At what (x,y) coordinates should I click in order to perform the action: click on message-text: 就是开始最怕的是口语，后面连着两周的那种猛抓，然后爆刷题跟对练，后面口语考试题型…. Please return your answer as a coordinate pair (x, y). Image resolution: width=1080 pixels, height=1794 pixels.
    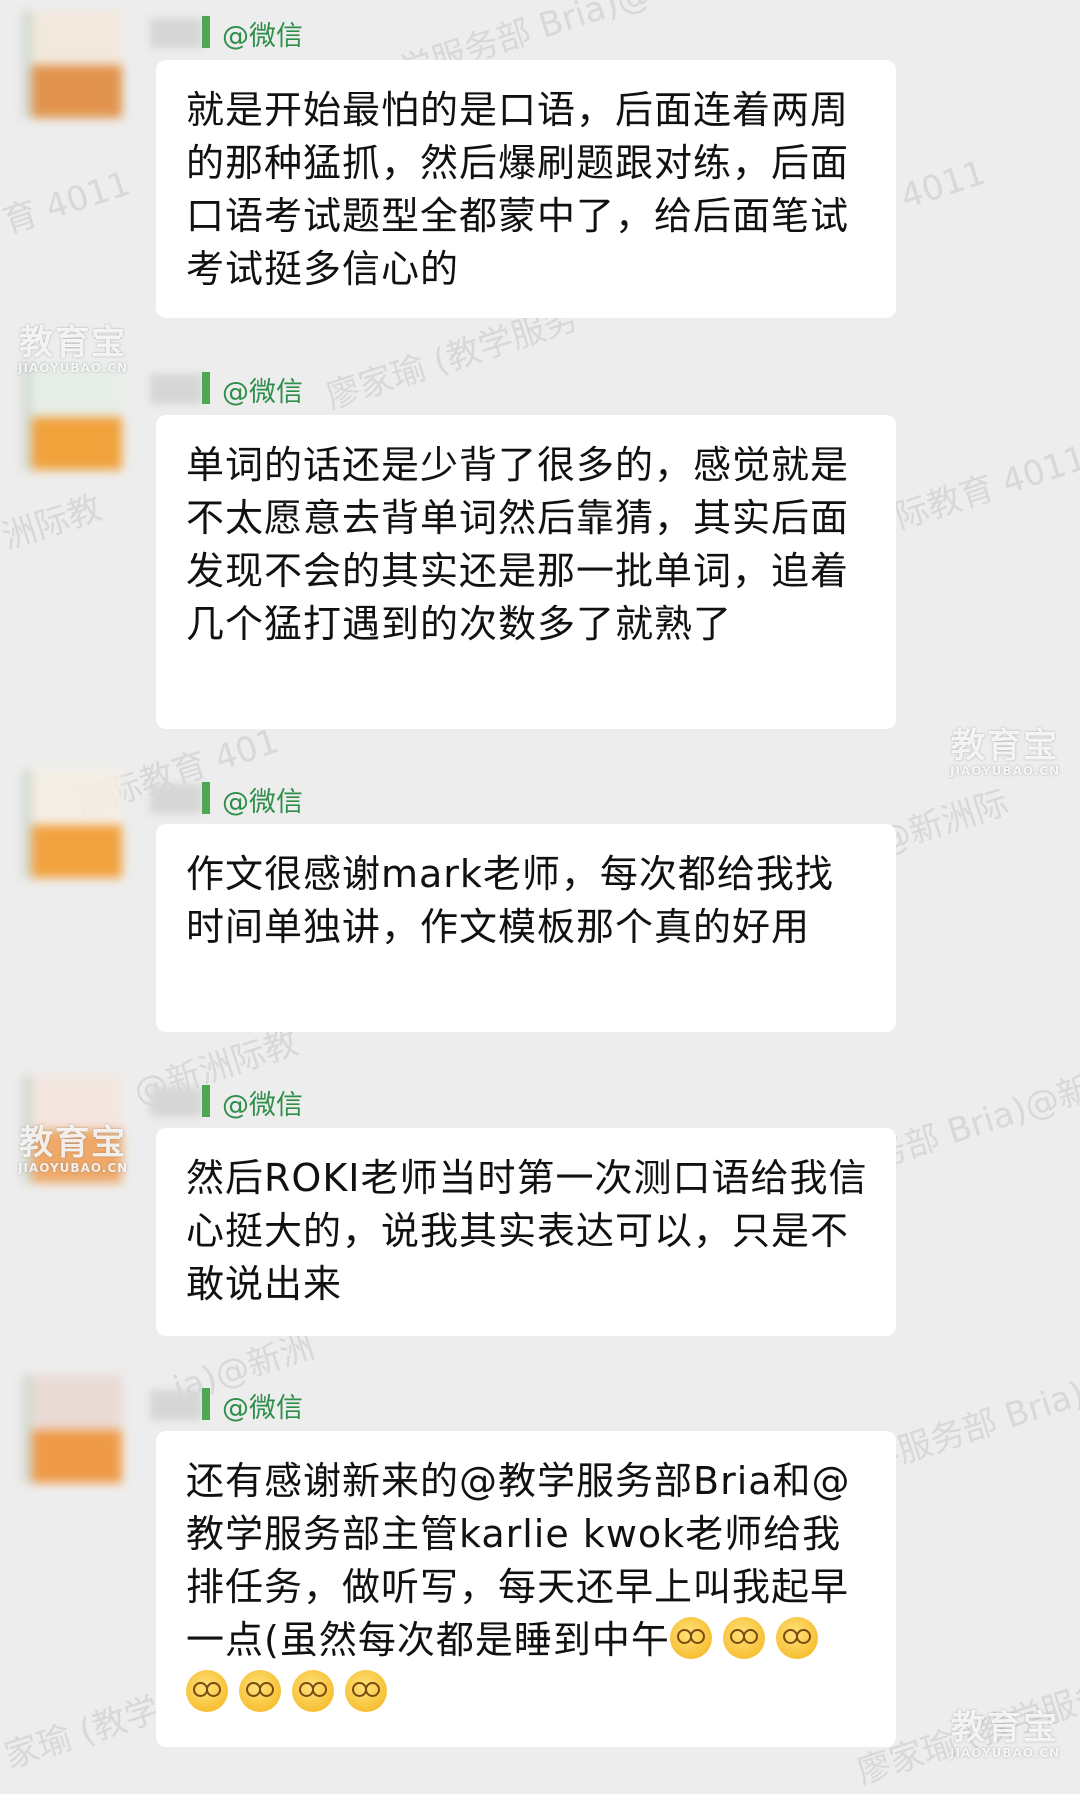
    Looking at the image, I should click on (518, 189).